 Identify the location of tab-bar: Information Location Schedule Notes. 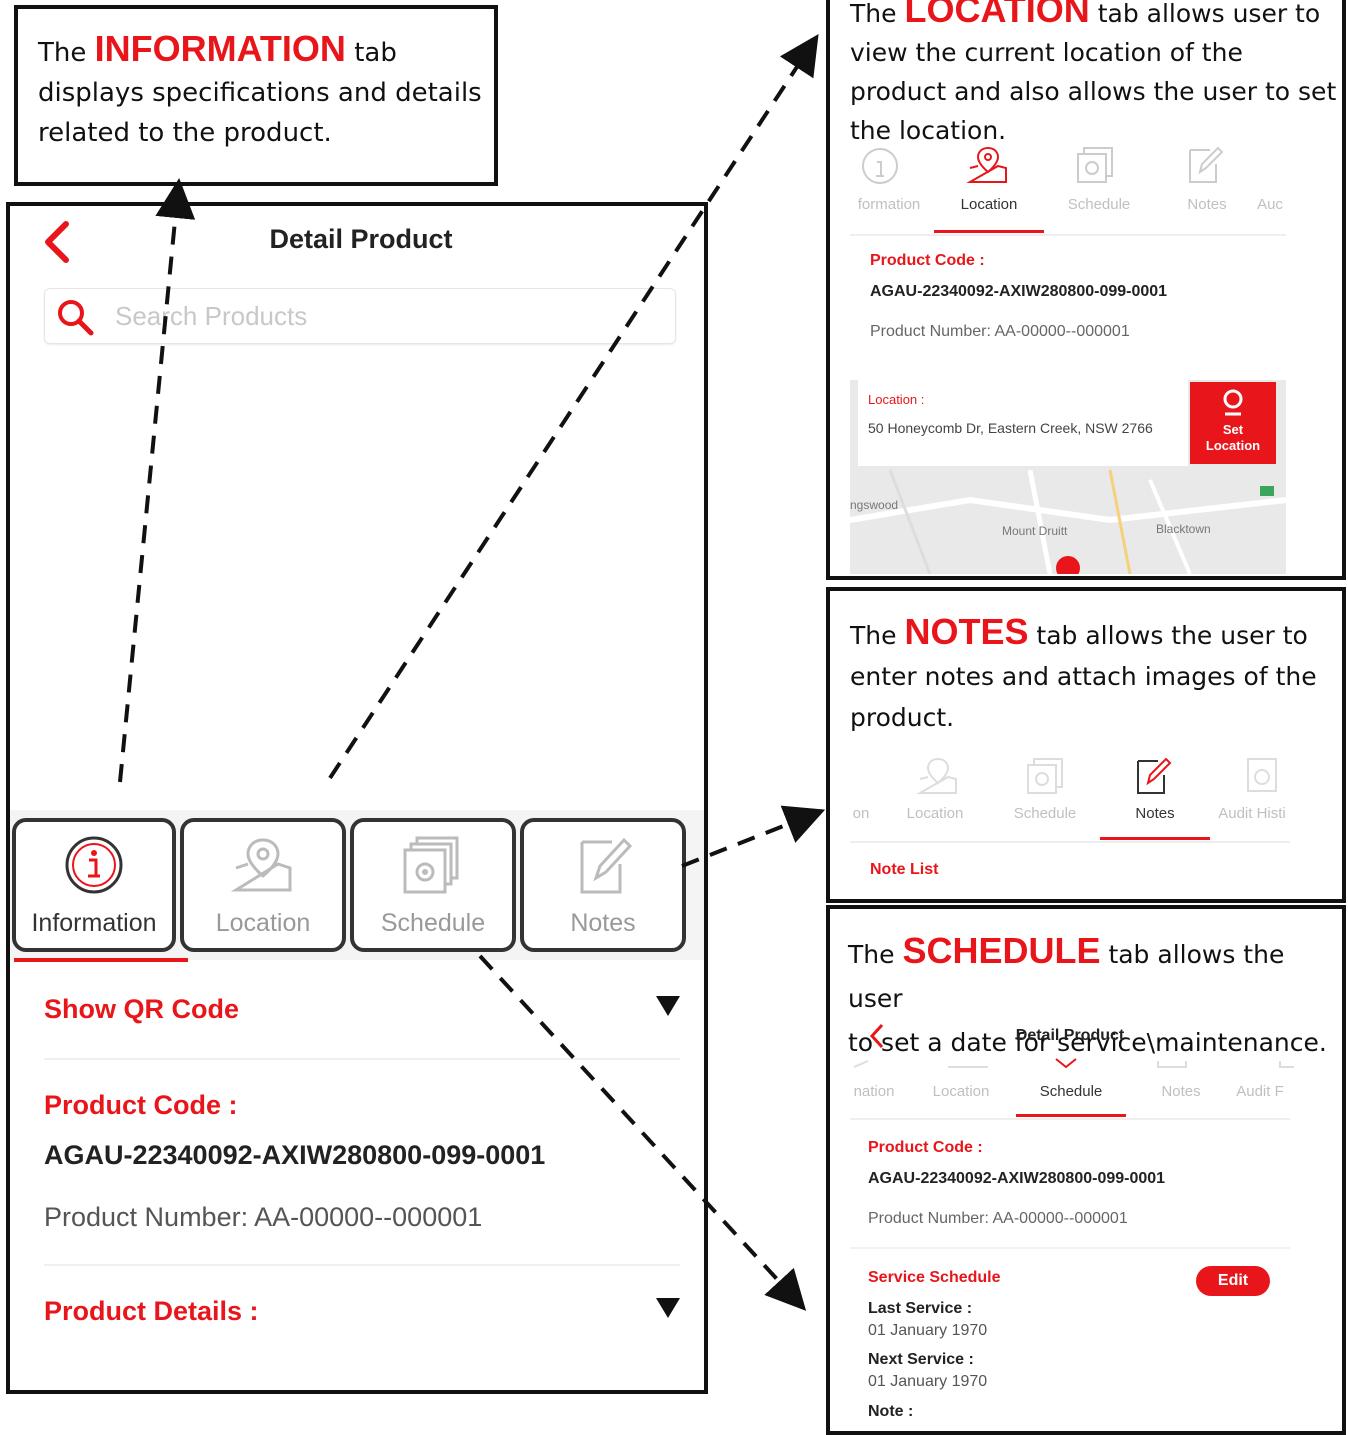
(357, 885).